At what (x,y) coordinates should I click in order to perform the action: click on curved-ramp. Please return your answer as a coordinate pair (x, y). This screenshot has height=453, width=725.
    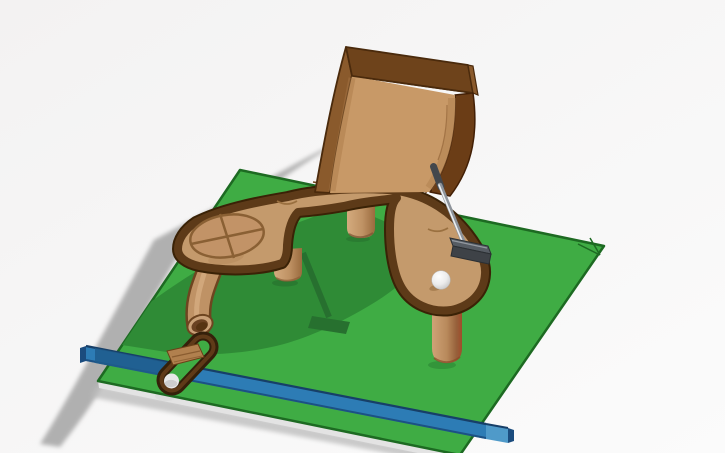
    Looking at the image, I should click on (396, 121).